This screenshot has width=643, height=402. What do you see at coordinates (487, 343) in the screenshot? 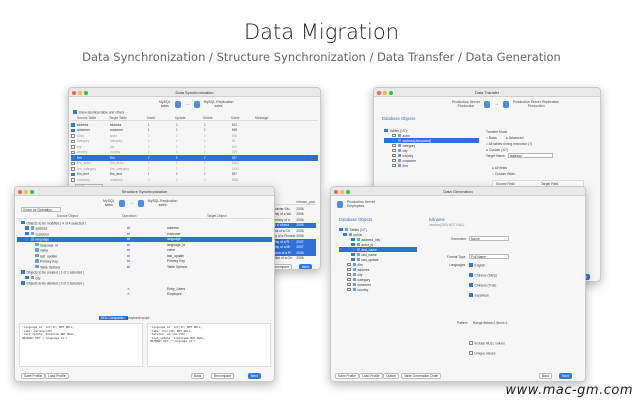
I see `include-nulls-option: Include NULL values` at bounding box center [487, 343].